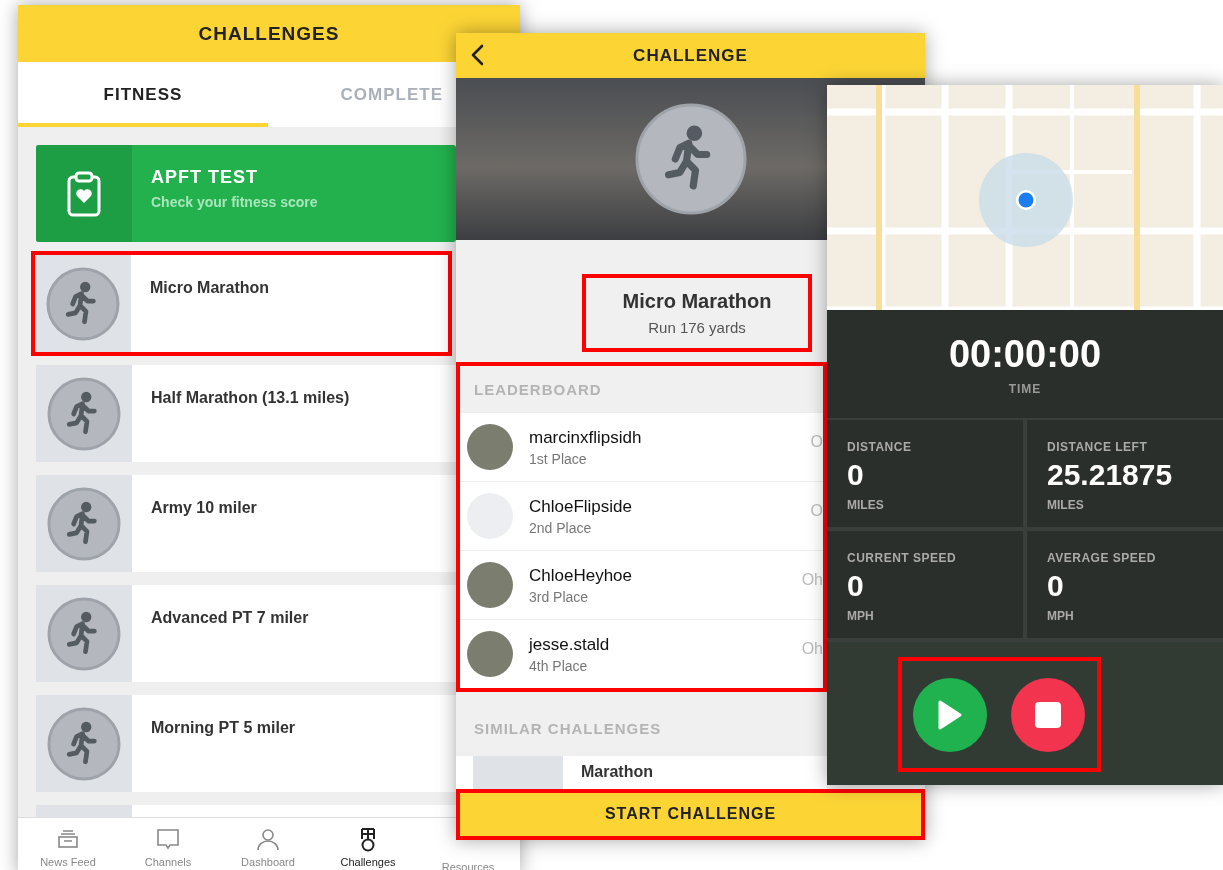 Image resolution: width=1223 pixels, height=870 pixels. Describe the element at coordinates (234, 202) in the screenshot. I see `featured-subtitle: Check your fitness score` at that location.